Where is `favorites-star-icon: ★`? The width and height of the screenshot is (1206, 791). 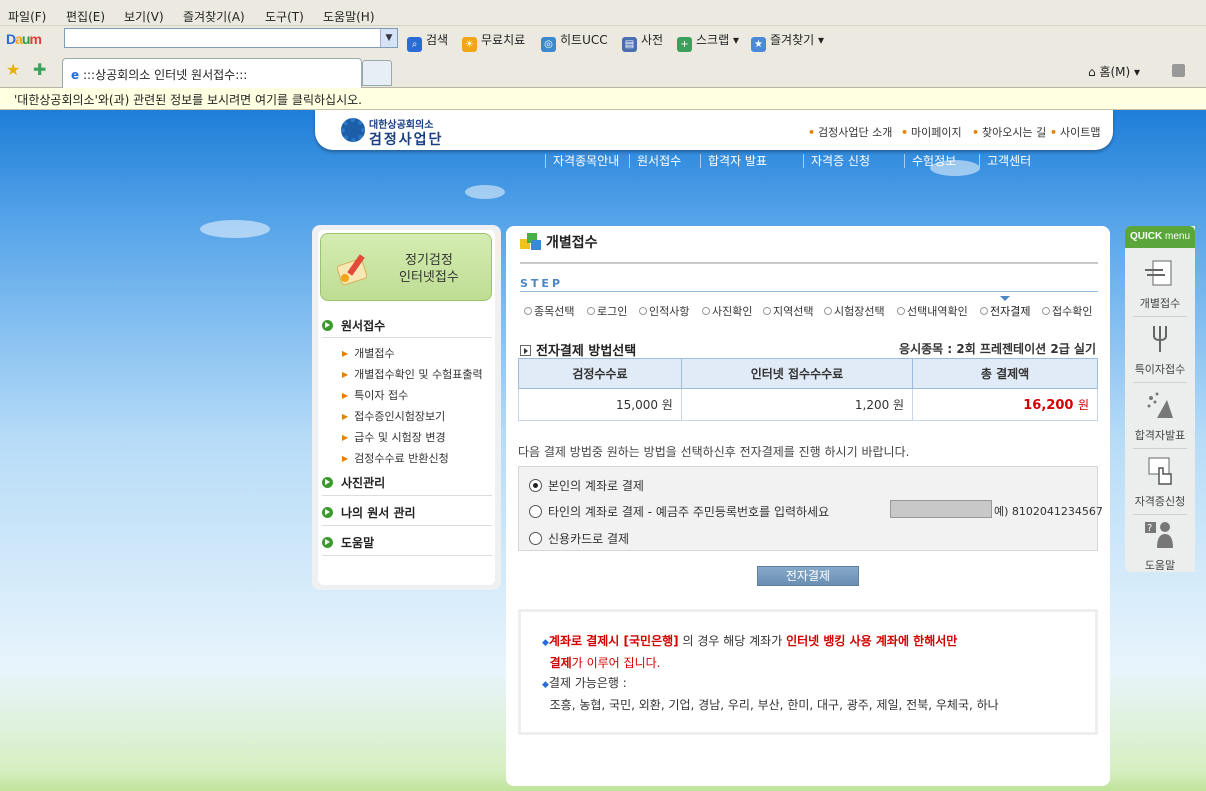 favorites-star-icon: ★ is located at coordinates (13, 69).